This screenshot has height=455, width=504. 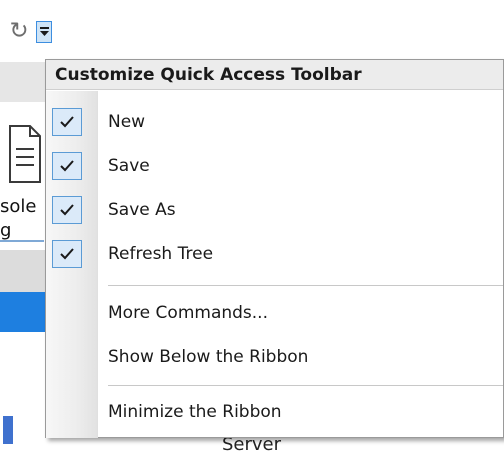 What do you see at coordinates (23, 82) in the screenshot?
I see `ribbon-tab-area` at bounding box center [23, 82].